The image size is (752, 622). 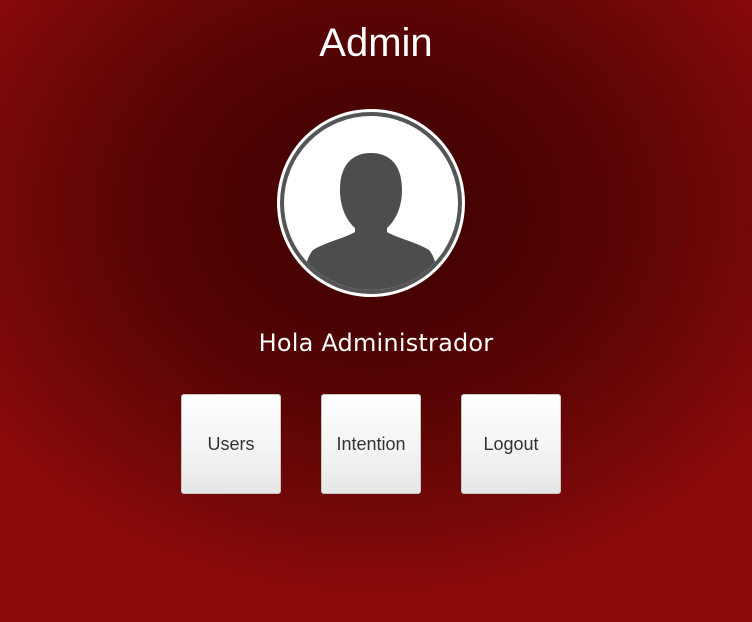 I want to click on greeting-text: Hola Administrador, so click(x=376, y=343).